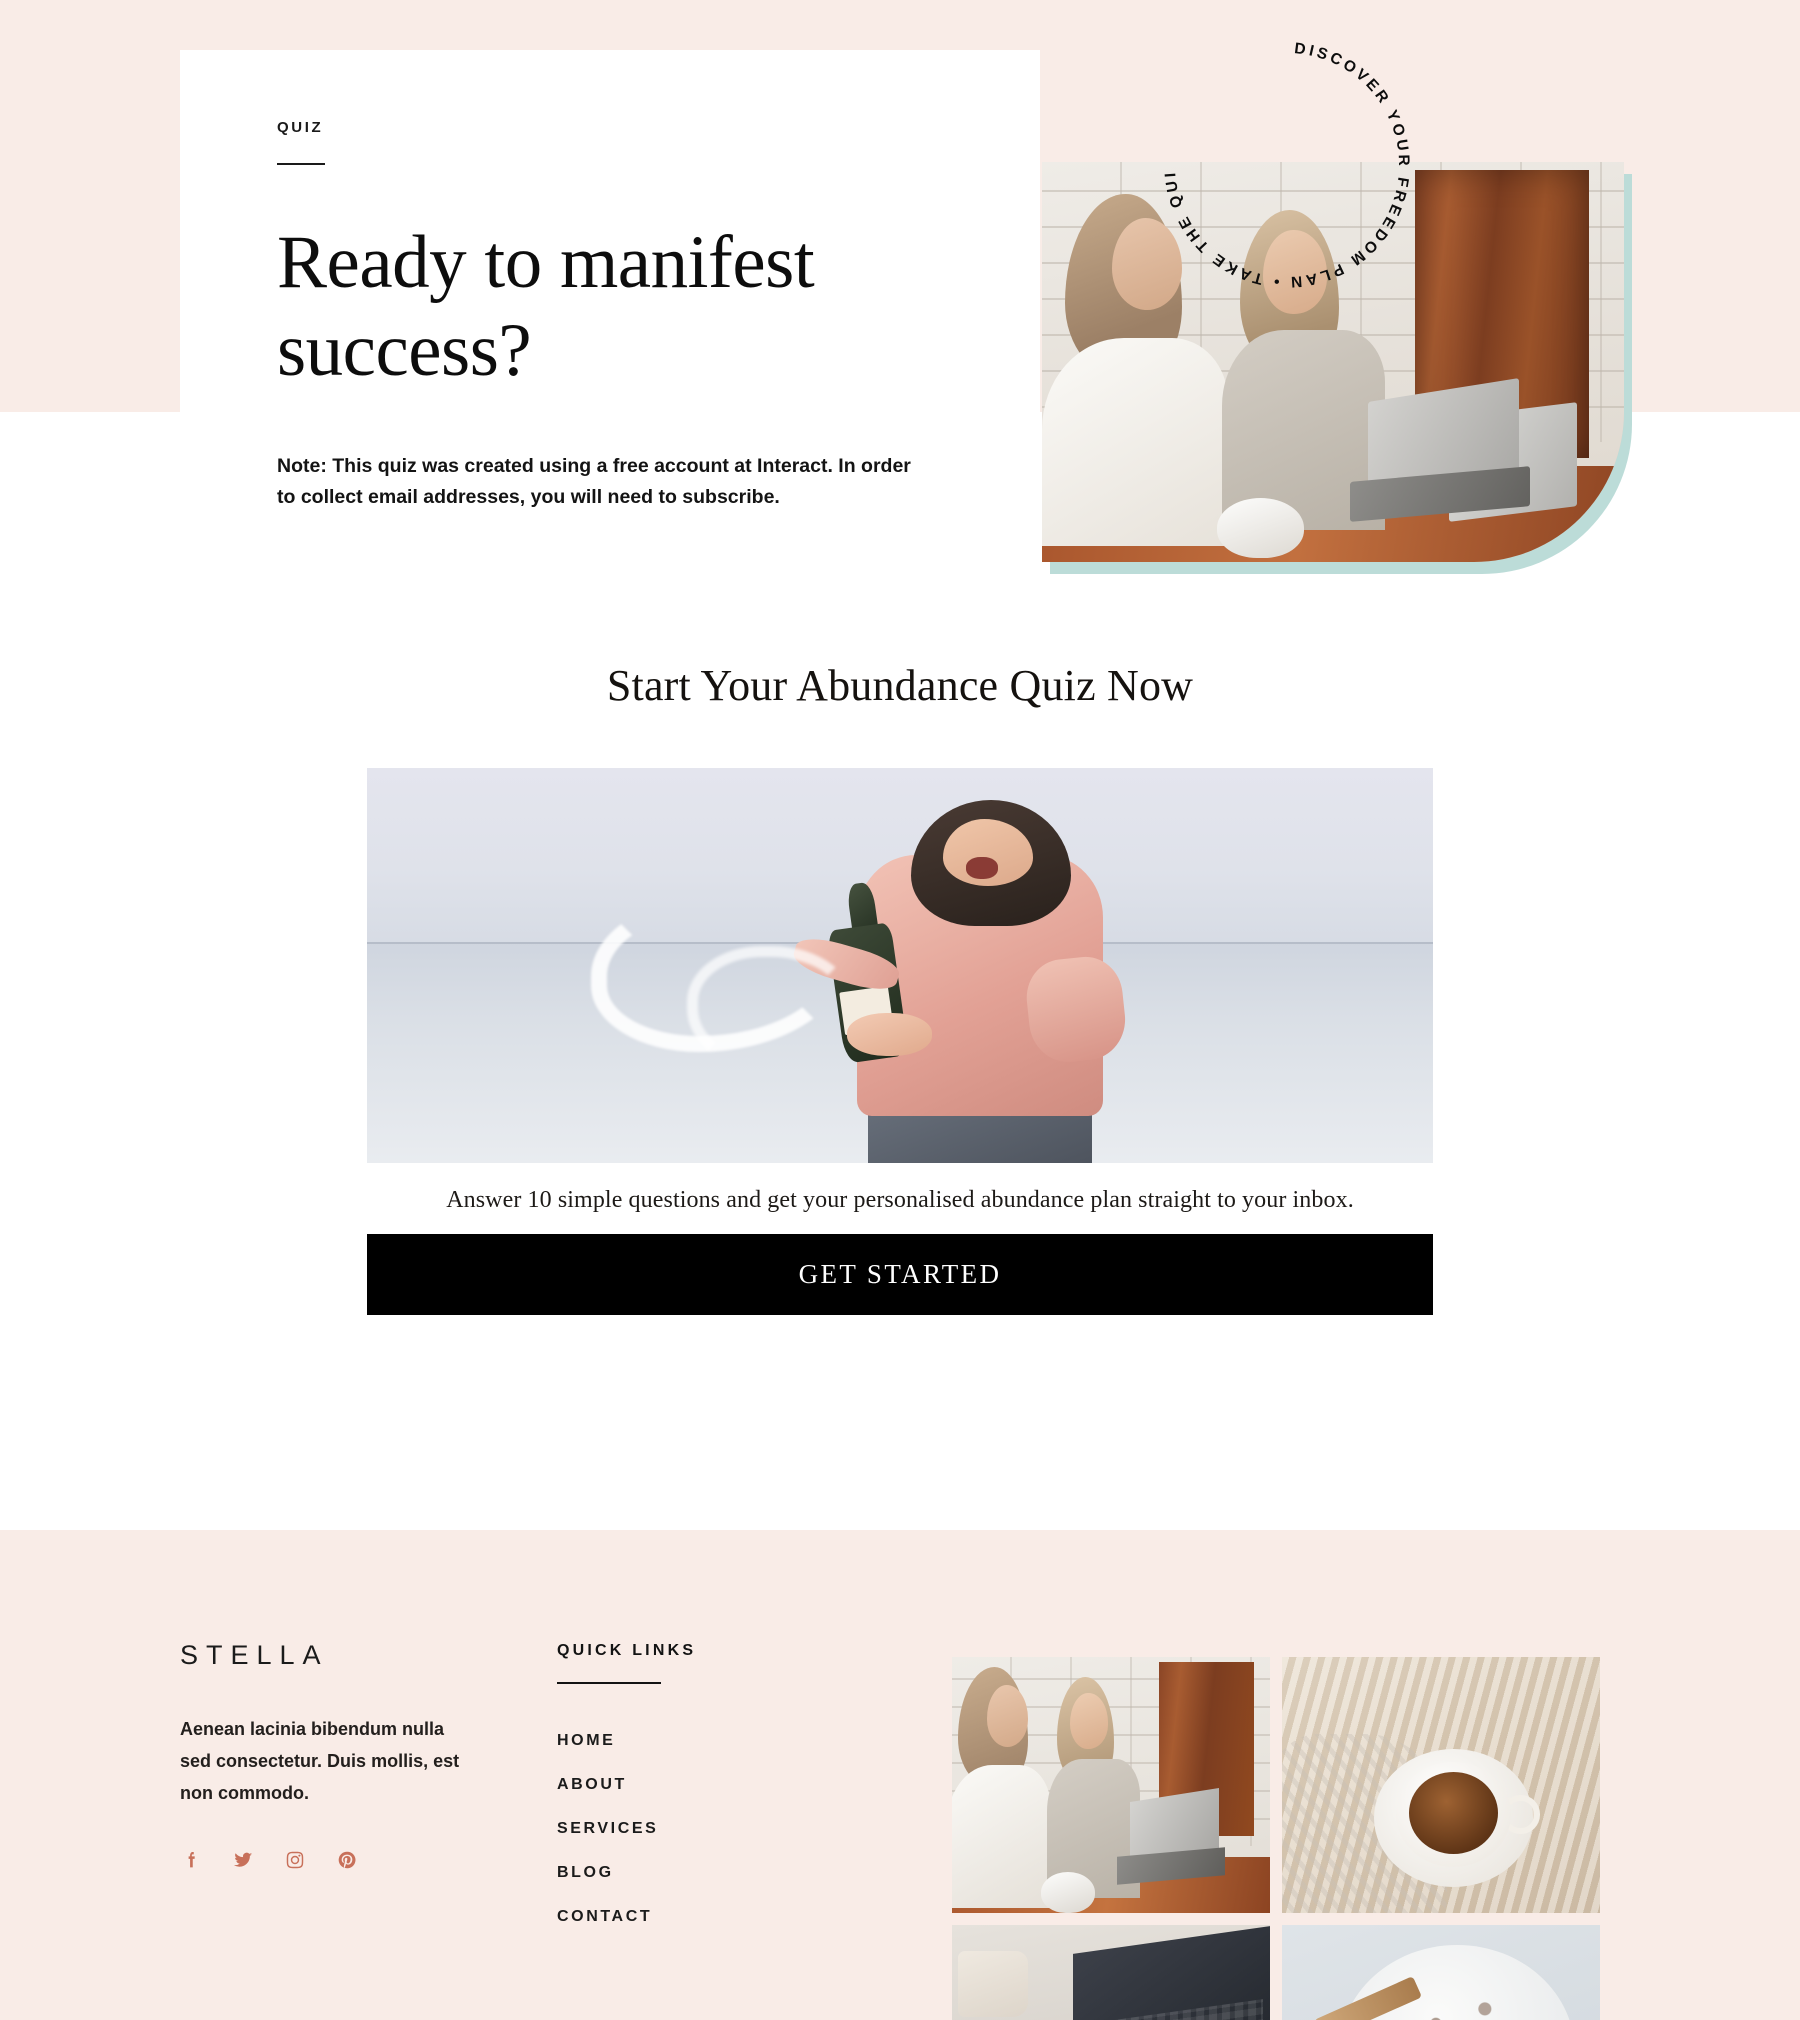  I want to click on hero-image-wrapper, so click(1337, 368).